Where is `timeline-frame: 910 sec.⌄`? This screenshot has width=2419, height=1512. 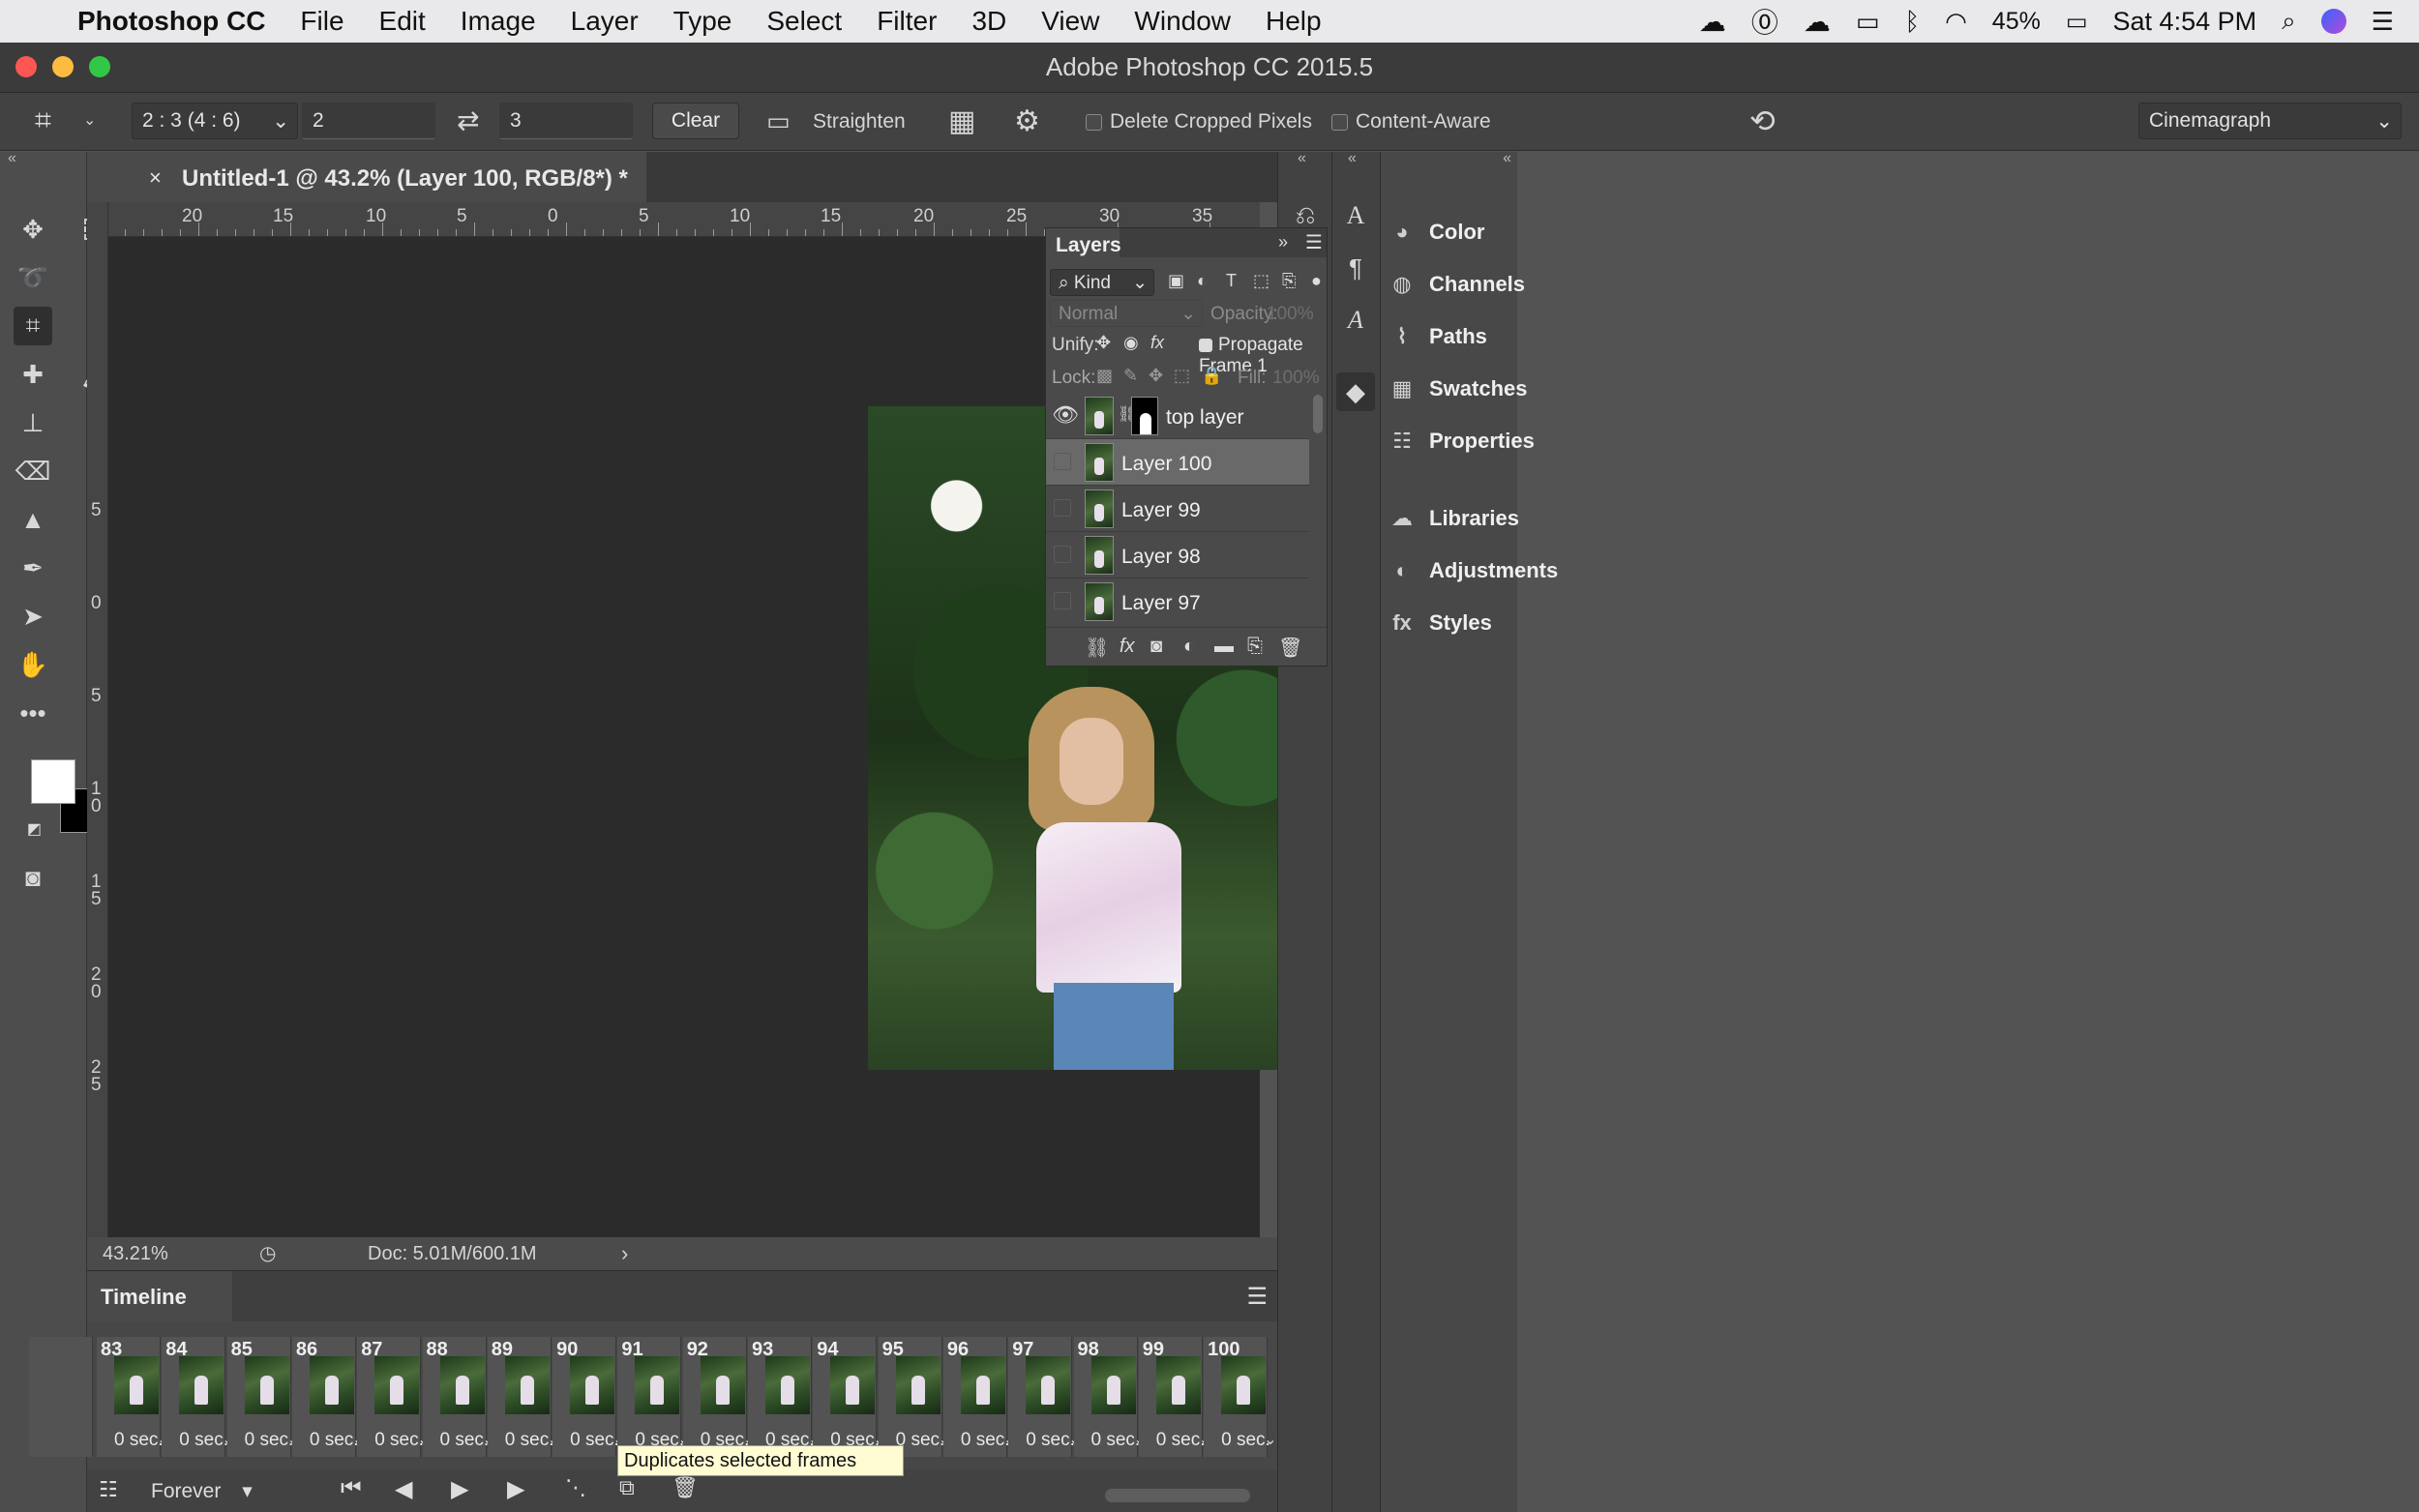
timeline-frame: 910 sec.⌄ is located at coordinates (654, 1397).